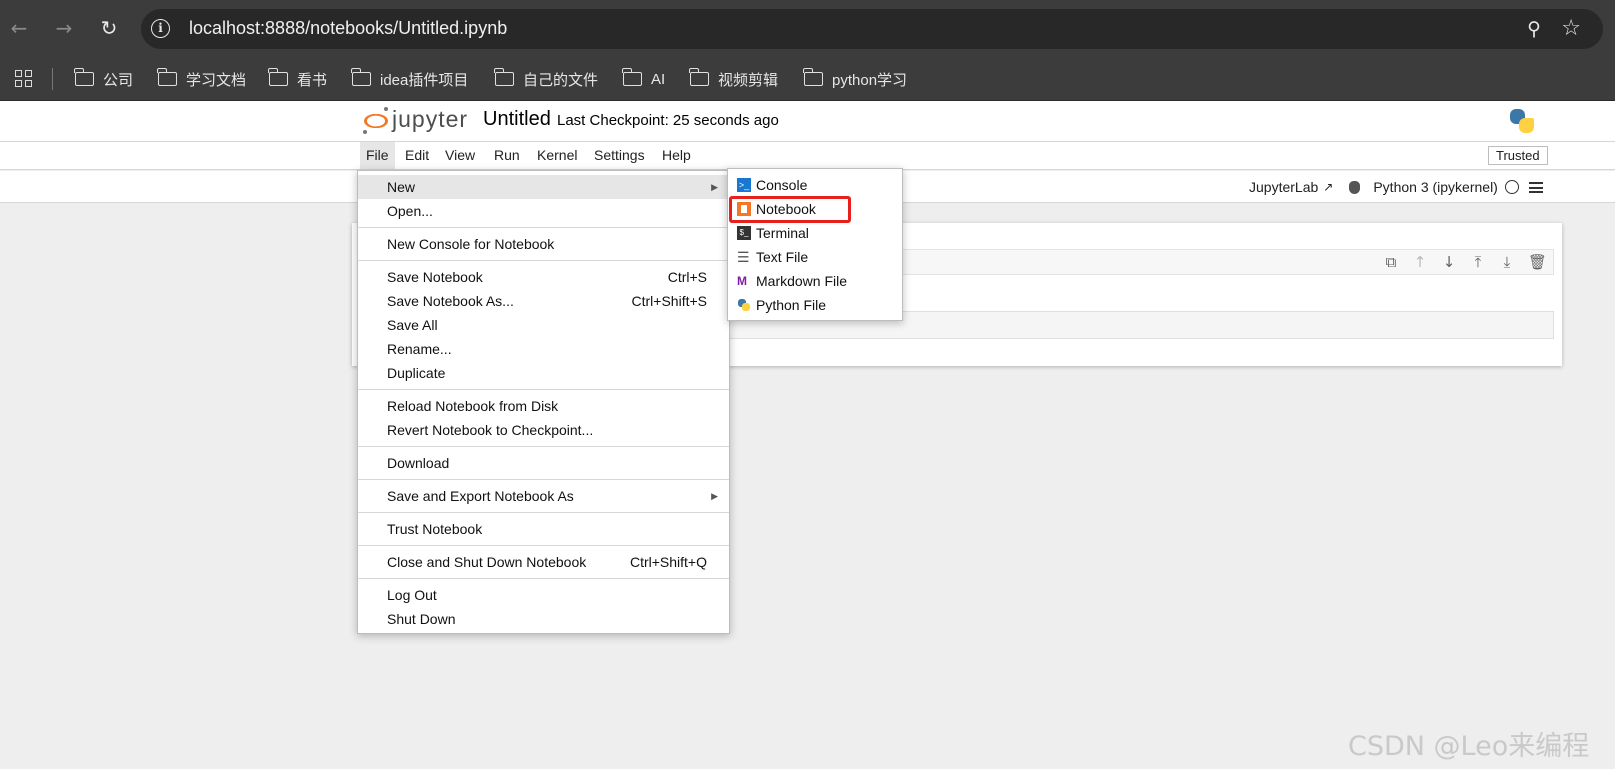  I want to click on menu-item-label: Terminal, so click(782, 233).